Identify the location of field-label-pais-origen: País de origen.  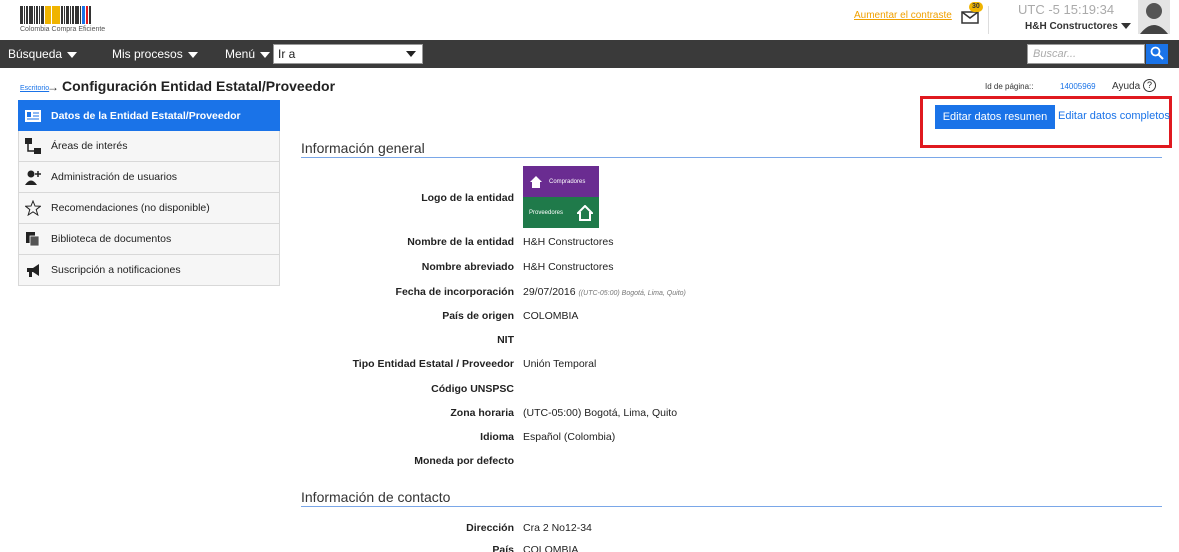
(478, 316).